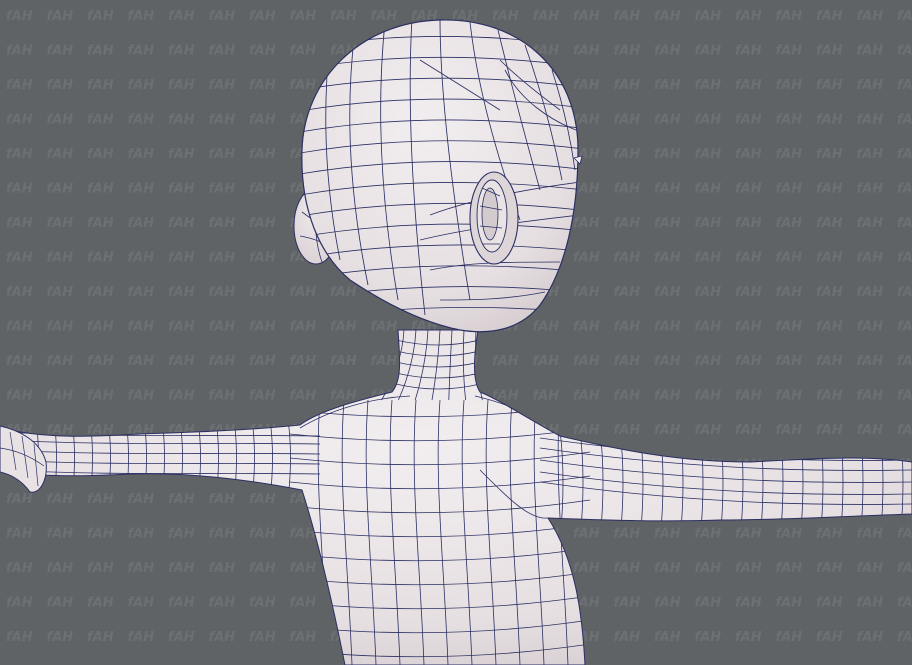 This screenshot has height=665, width=912. Describe the element at coordinates (440, 176) in the screenshot. I see `head` at that location.